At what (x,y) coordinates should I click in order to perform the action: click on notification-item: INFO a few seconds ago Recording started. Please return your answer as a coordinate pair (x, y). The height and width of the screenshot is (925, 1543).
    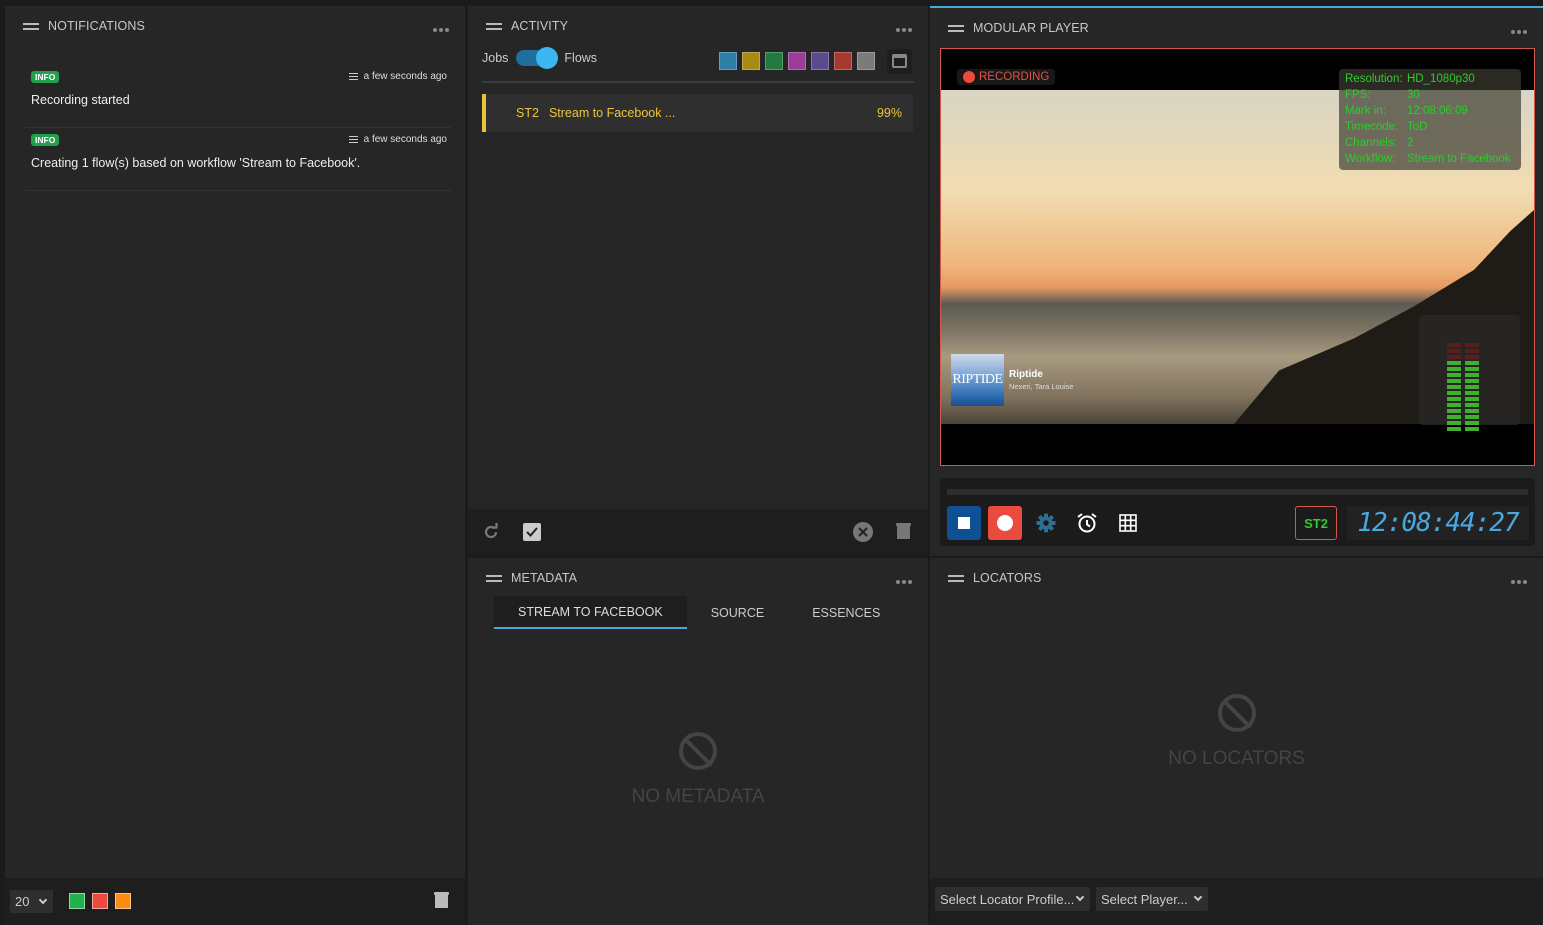
    Looking at the image, I should click on (238, 97).